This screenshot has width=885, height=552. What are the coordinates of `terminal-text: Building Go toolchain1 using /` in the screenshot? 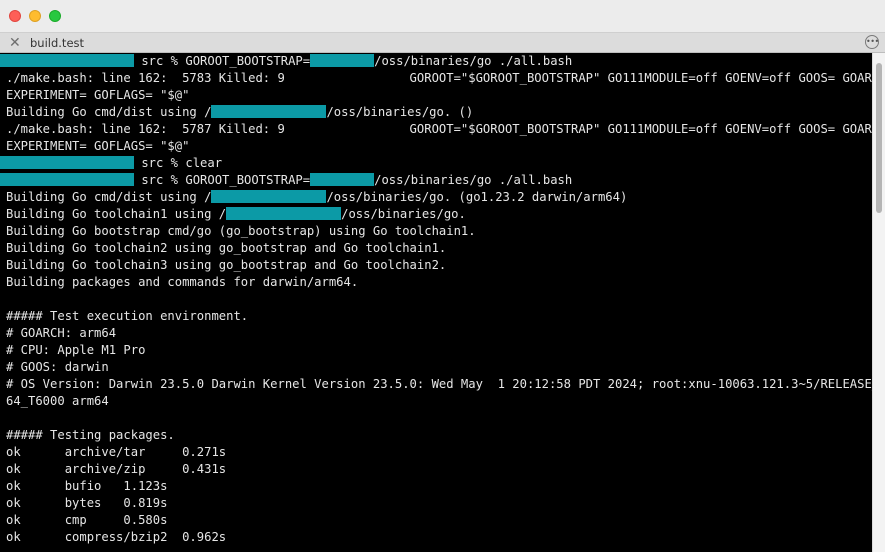 It's located at (116, 214).